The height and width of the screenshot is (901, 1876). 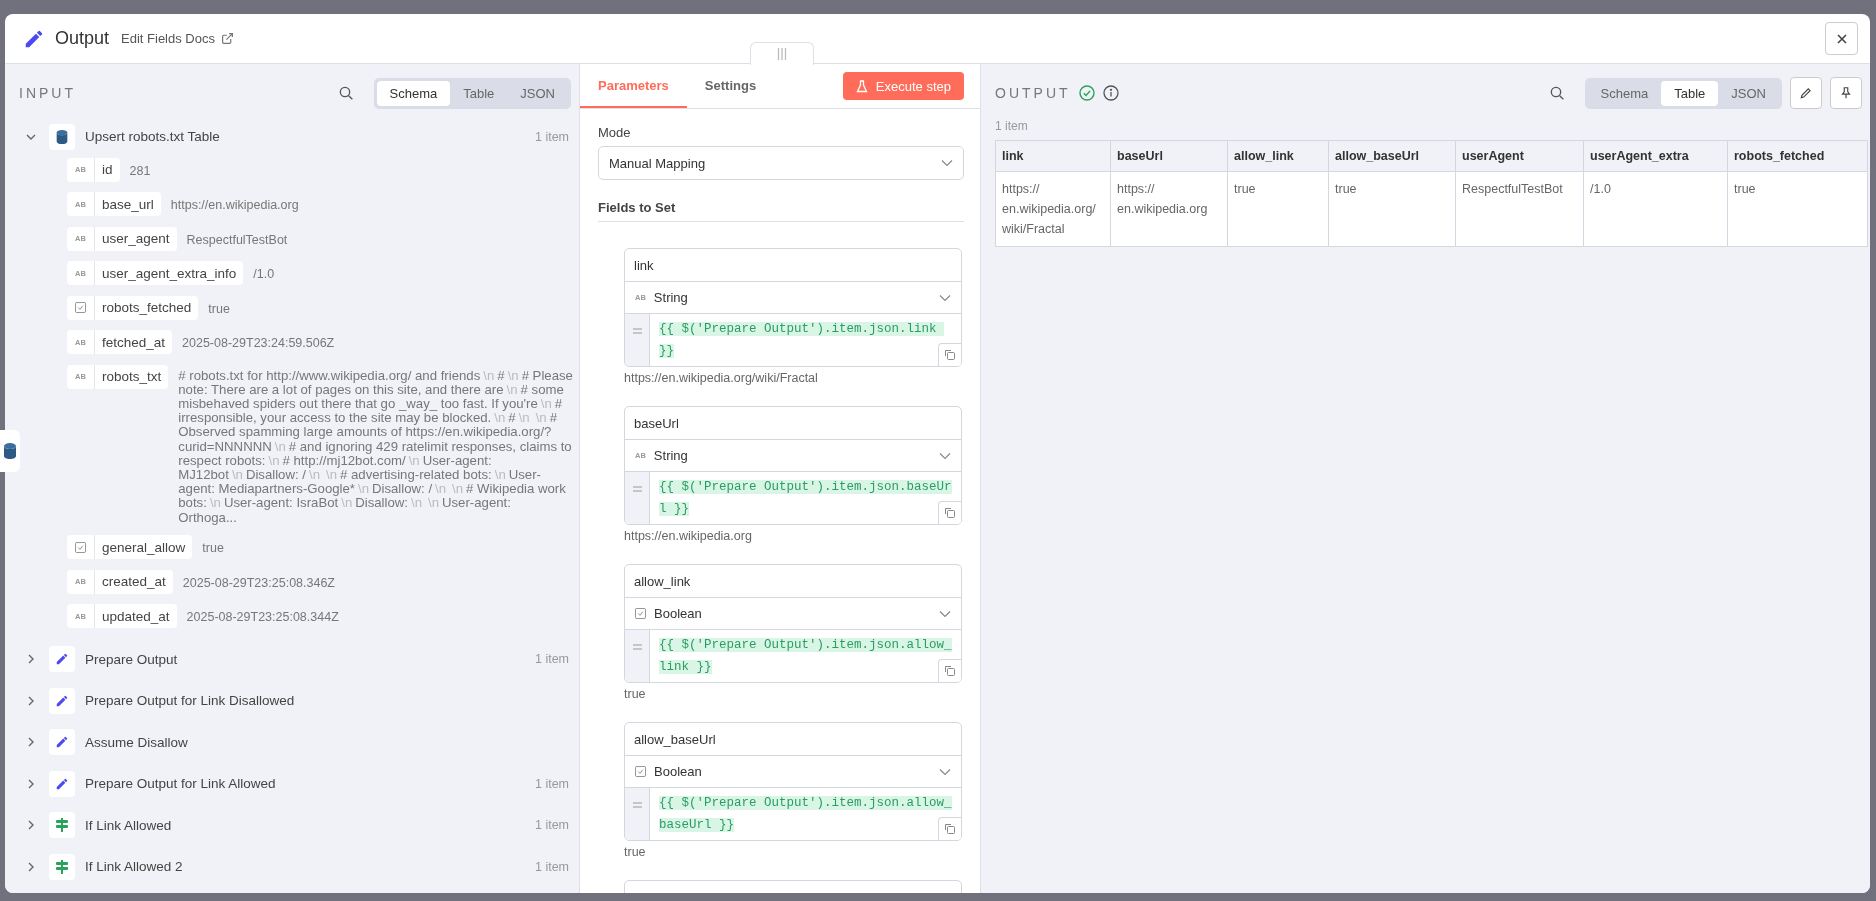 I want to click on node-name: Upsert robots.txt Table, so click(x=152, y=137).